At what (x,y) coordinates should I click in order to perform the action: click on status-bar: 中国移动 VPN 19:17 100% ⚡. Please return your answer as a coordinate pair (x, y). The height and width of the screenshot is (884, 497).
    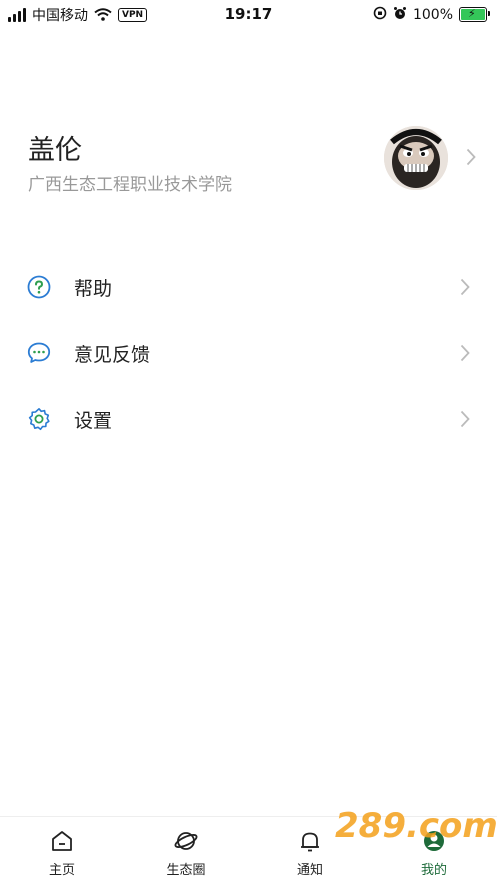
    Looking at the image, I should click on (248, 15).